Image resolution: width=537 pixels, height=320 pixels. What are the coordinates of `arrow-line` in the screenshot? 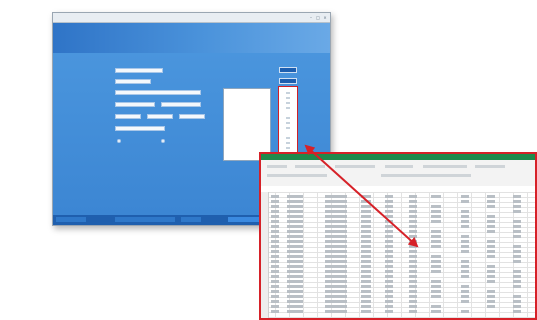 It's located at (361, 196).